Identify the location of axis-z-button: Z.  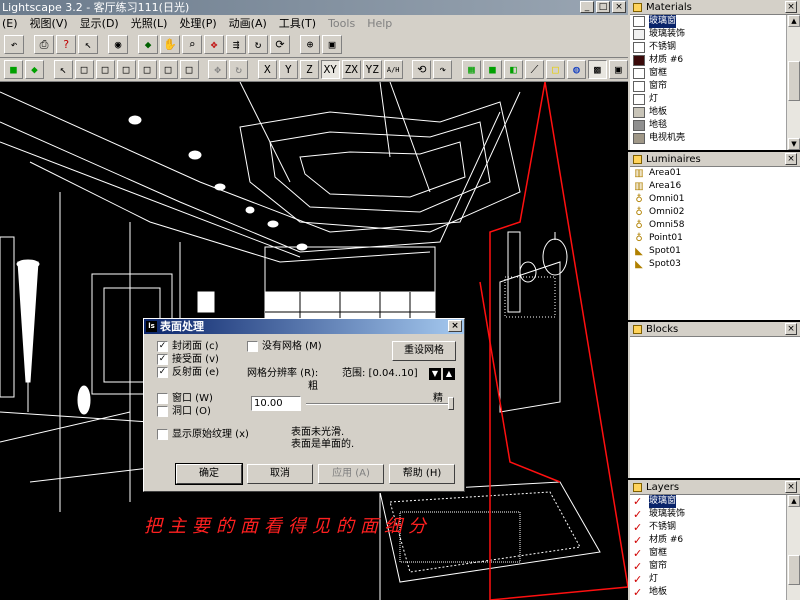
(309, 69).